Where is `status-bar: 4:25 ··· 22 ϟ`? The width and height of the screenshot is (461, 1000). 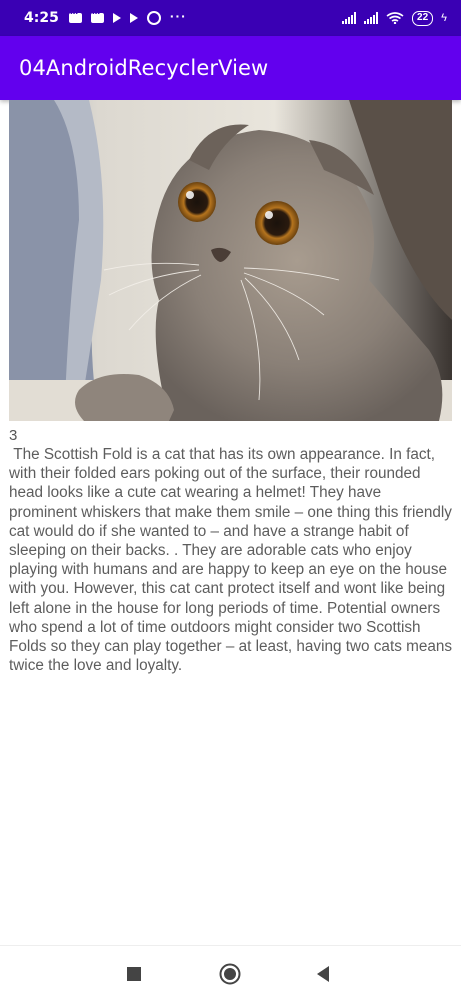 status-bar: 4:25 ··· 22 ϟ is located at coordinates (230, 18).